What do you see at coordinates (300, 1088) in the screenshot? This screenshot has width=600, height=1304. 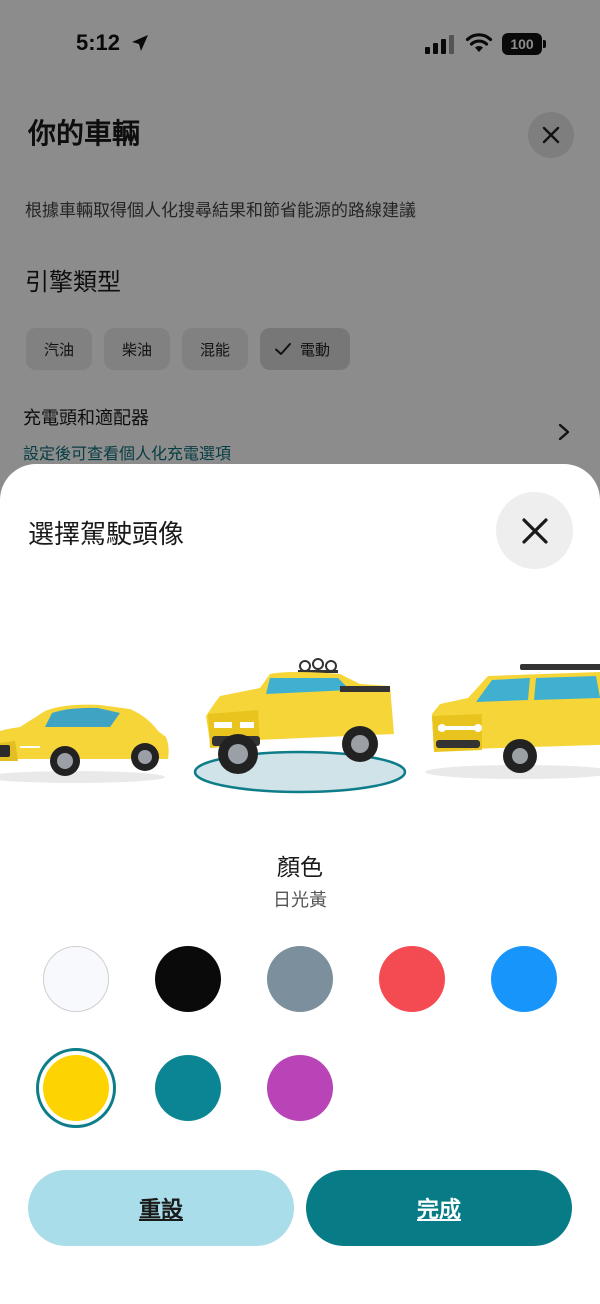 I see `color-swatch-purple` at bounding box center [300, 1088].